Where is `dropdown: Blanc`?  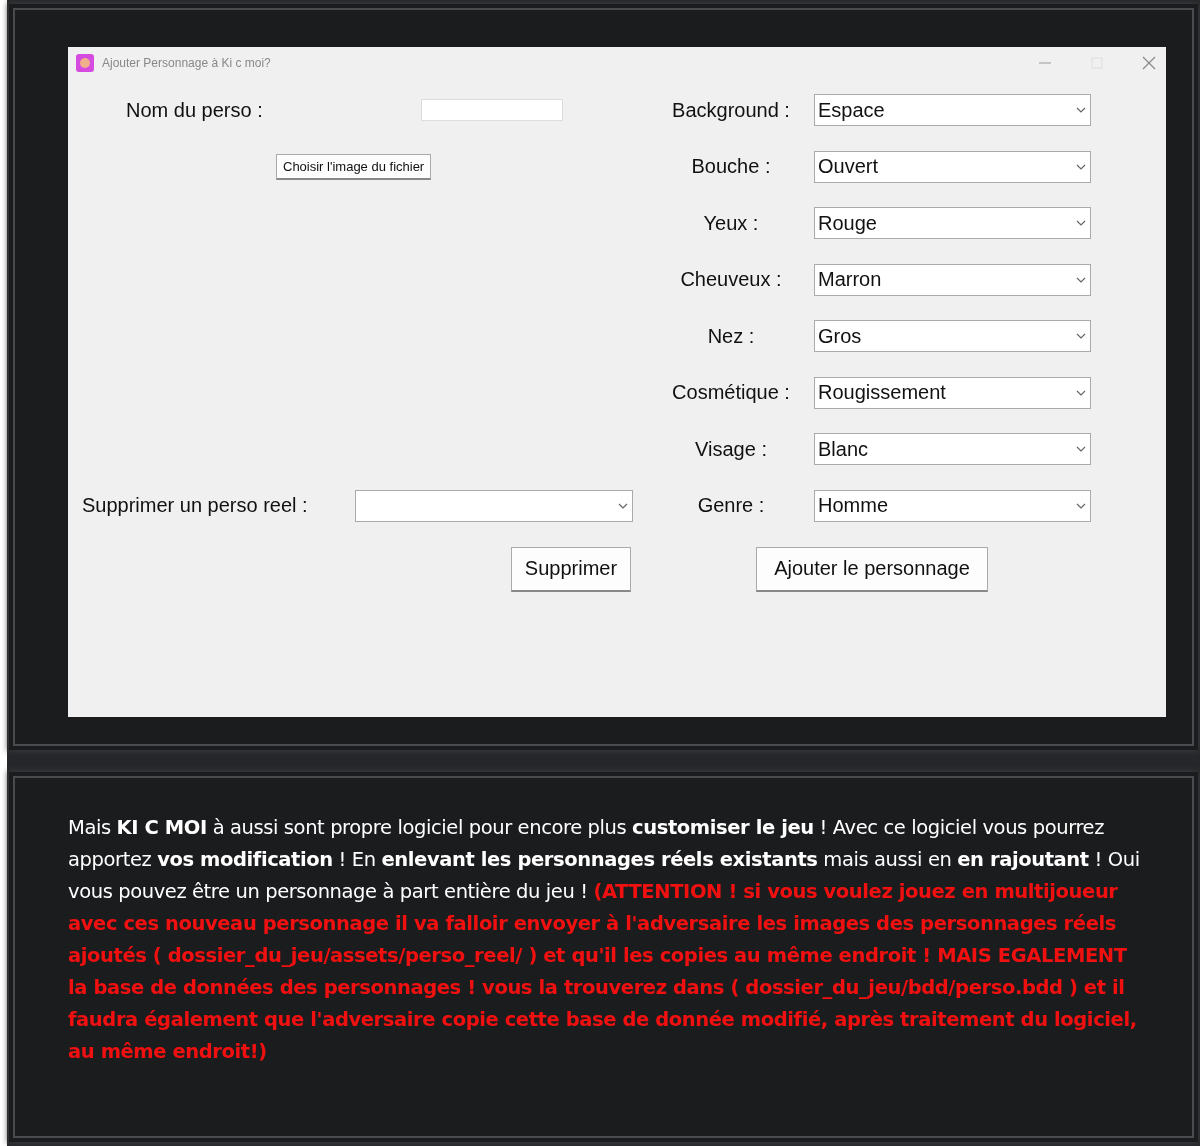
dropdown: Blanc is located at coordinates (952, 449).